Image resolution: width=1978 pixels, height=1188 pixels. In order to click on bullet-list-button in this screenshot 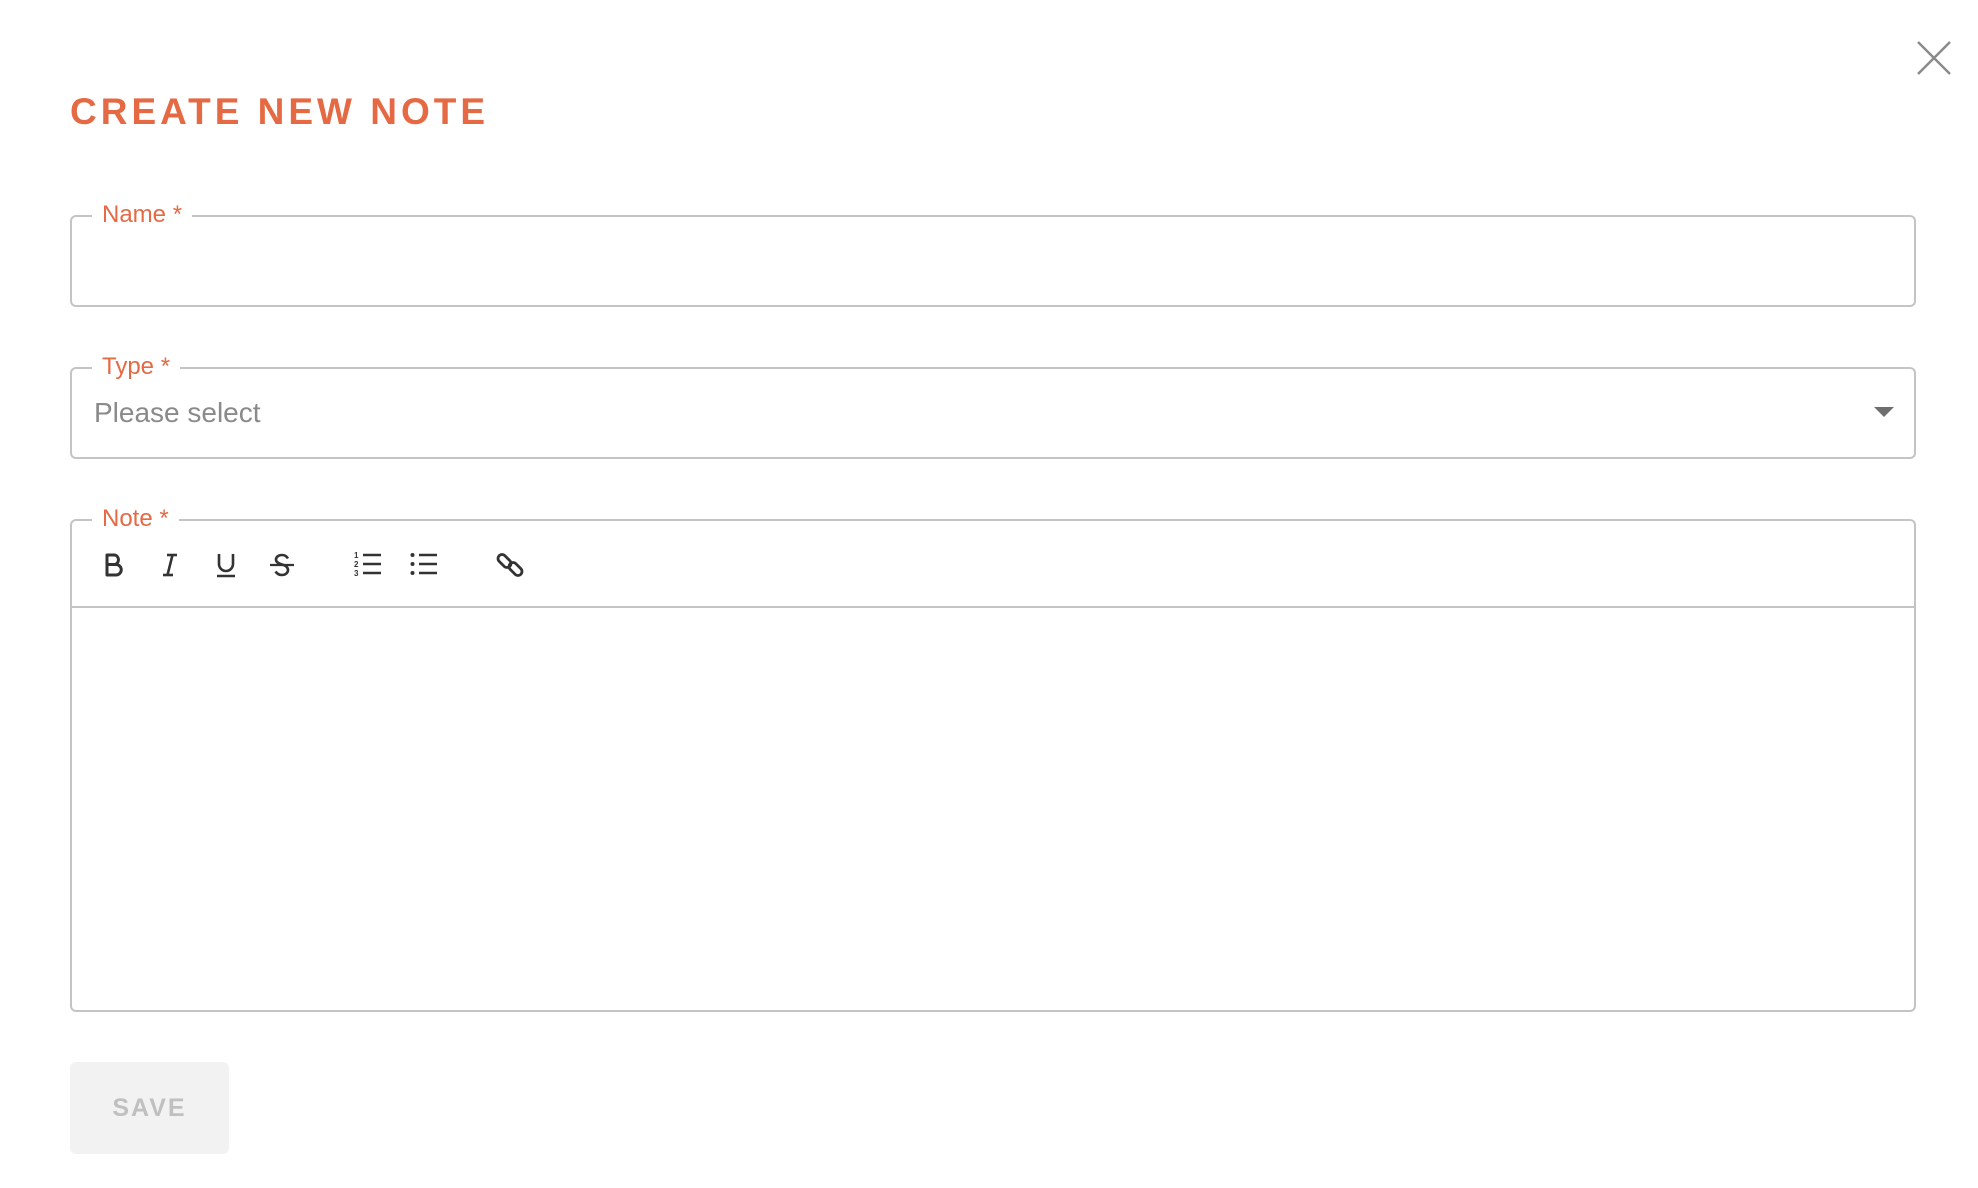, I will do `click(424, 565)`.